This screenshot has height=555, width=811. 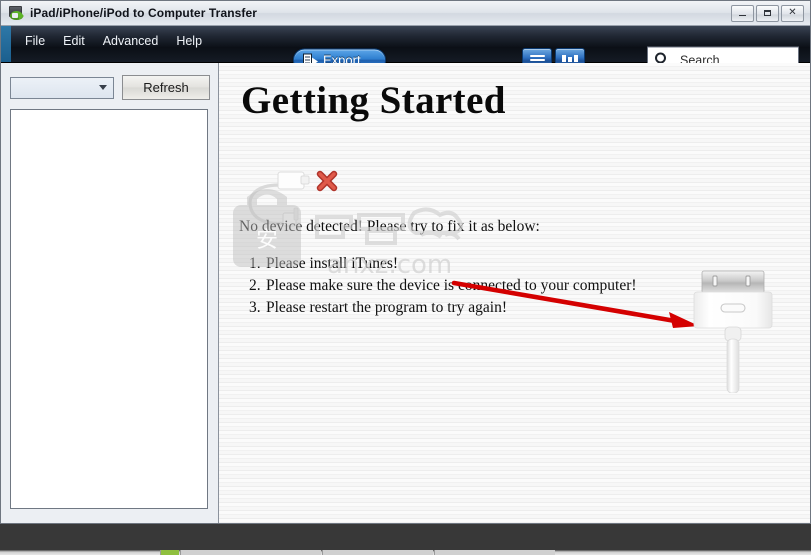 I want to click on transfer-device-icon, so click(x=16, y=13).